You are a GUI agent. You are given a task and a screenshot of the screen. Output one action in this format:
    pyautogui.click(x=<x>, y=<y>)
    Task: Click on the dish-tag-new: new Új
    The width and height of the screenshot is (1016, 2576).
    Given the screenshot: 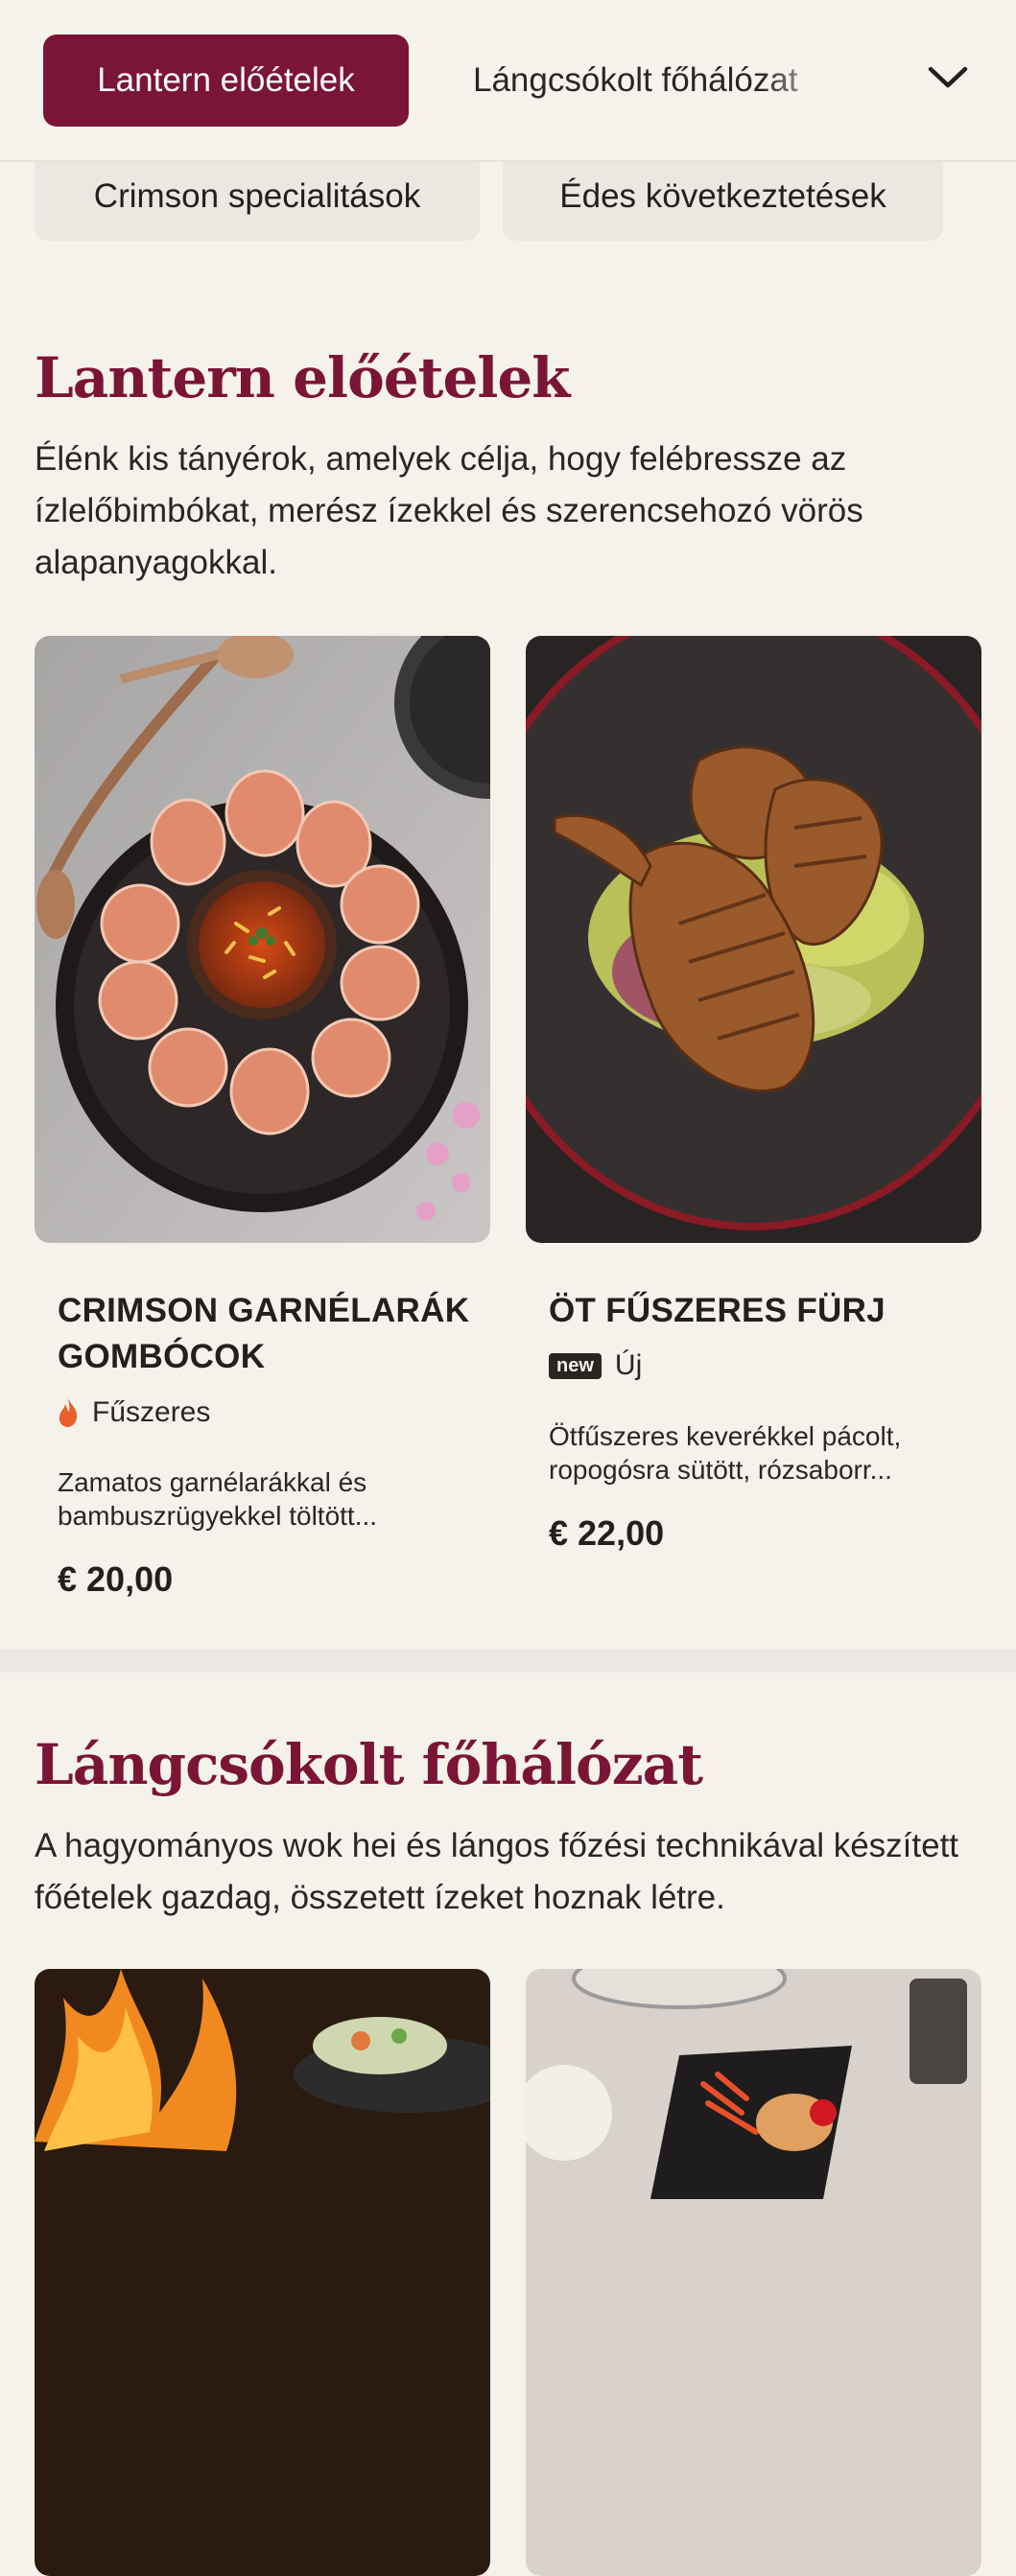 What is the action you would take?
    pyautogui.click(x=595, y=1365)
    